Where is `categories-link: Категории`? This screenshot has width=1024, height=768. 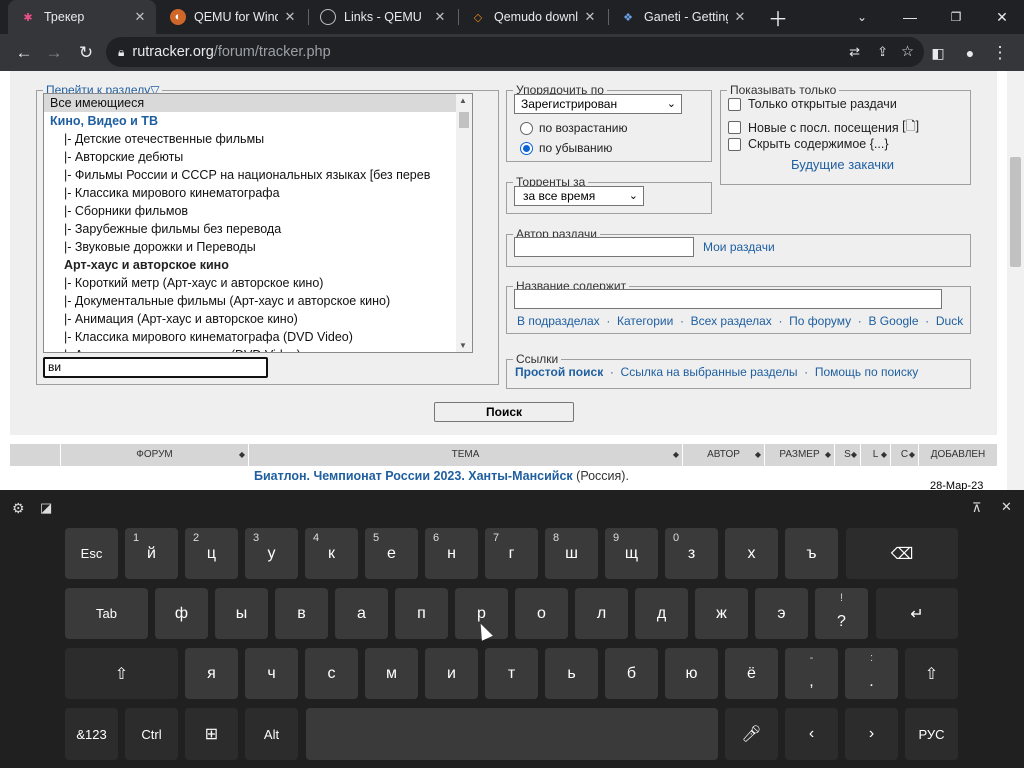 categories-link: Категории is located at coordinates (645, 321).